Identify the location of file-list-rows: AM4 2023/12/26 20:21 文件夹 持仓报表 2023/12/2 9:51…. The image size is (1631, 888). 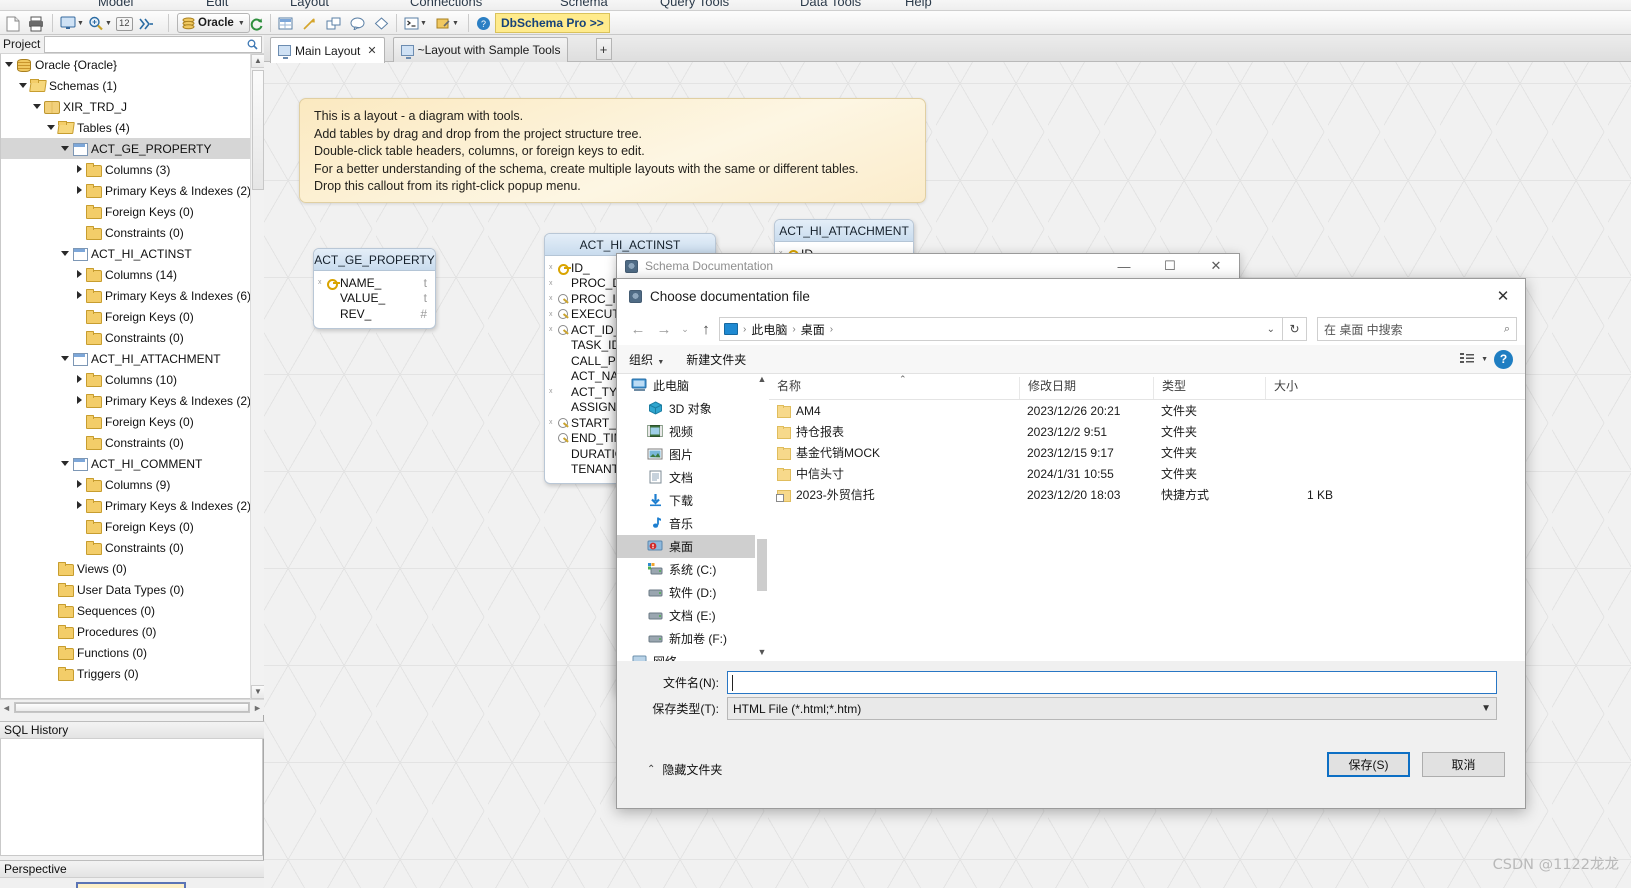
(1147, 452).